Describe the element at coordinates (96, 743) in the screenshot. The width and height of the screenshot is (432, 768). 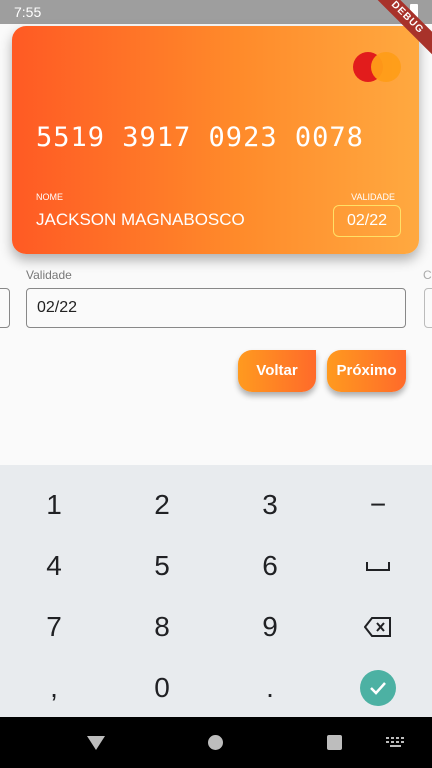
I see `back-nav-icon` at that location.